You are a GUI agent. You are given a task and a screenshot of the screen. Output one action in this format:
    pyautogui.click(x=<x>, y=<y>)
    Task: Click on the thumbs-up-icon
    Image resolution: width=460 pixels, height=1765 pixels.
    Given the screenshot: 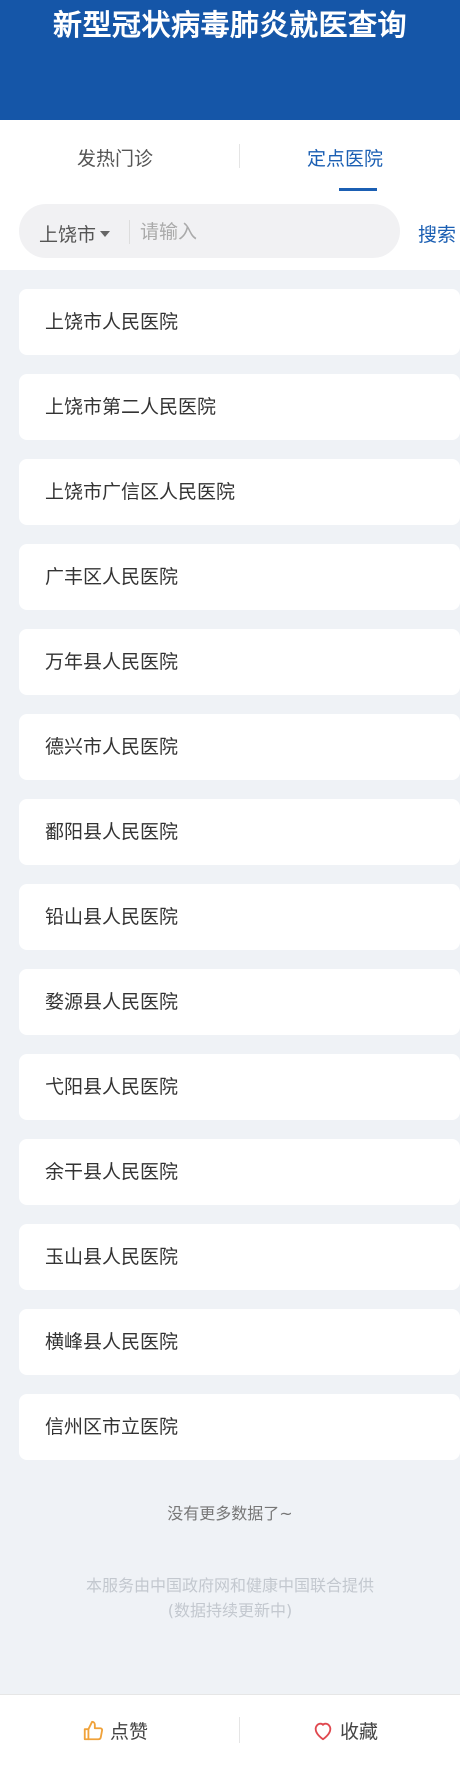 What is the action you would take?
    pyautogui.click(x=93, y=1730)
    